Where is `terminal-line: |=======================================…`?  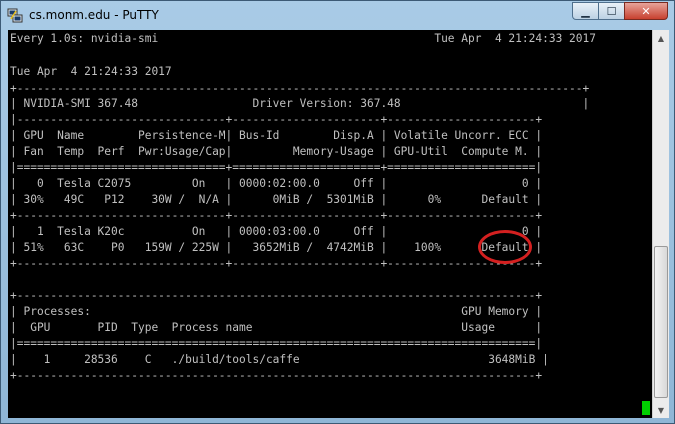
terminal-line: |=======================================… is located at coordinates (276, 343).